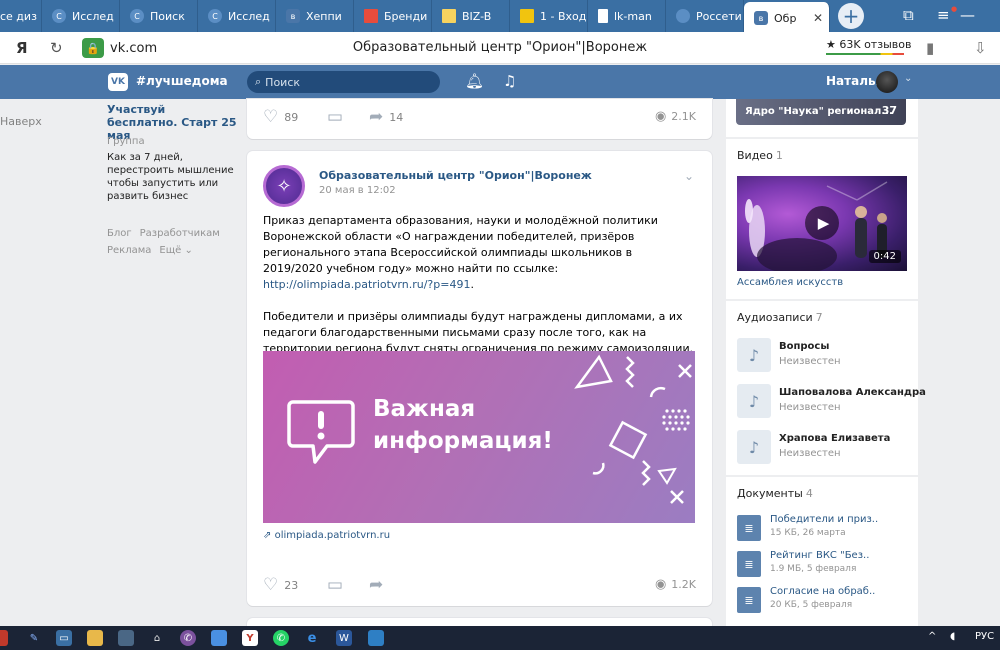 The height and width of the screenshot is (650, 1000). I want to click on back-to-top-link: Наверх, so click(21, 121).